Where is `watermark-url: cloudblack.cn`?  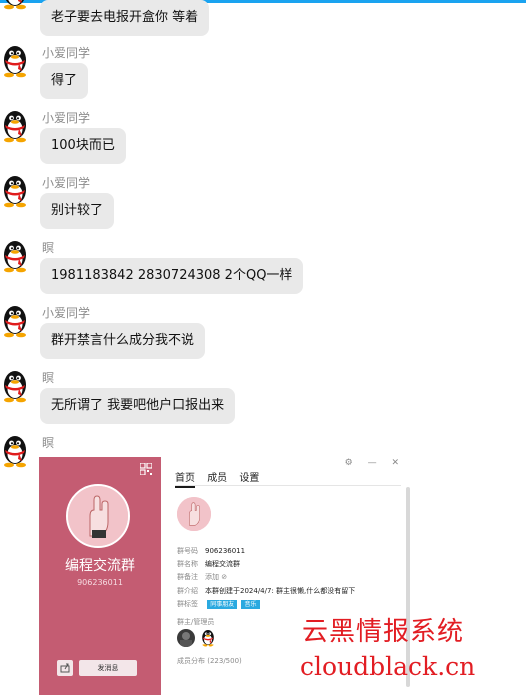 watermark-url: cloudblack.cn is located at coordinates (388, 666).